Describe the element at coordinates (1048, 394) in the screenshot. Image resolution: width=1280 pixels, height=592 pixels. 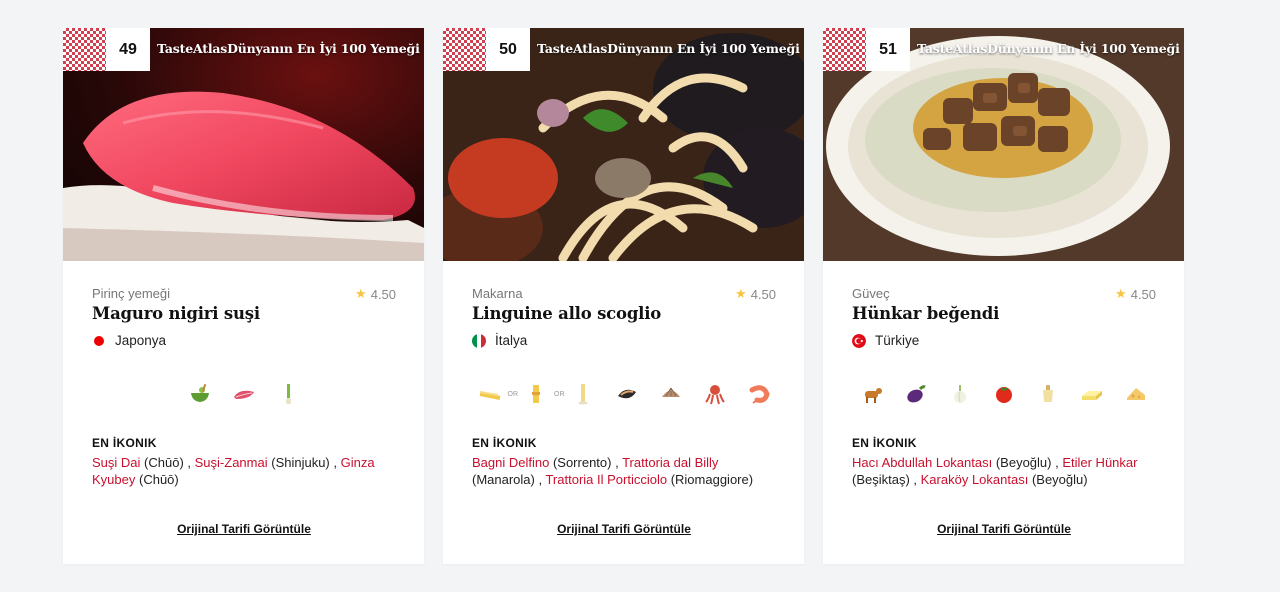
I see `flour-icon` at that location.